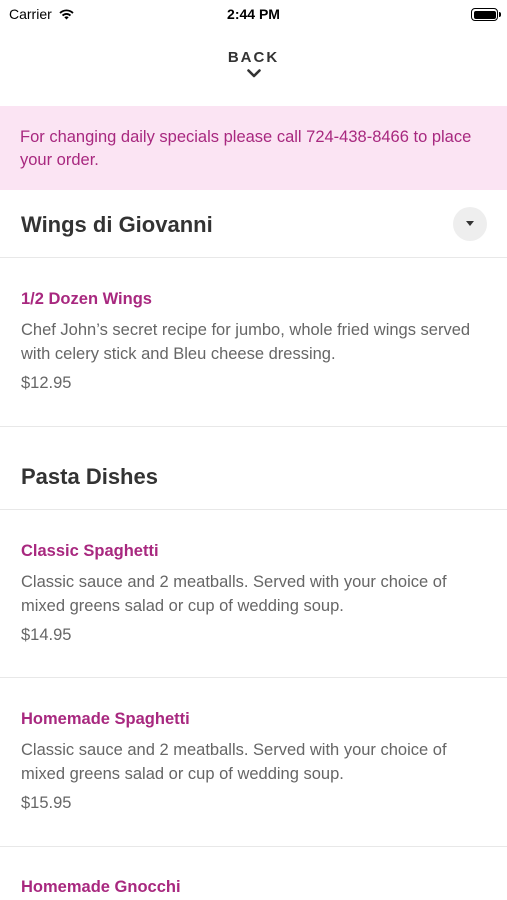  I want to click on section-title-wings: Wings di Giovanni, so click(117, 224).